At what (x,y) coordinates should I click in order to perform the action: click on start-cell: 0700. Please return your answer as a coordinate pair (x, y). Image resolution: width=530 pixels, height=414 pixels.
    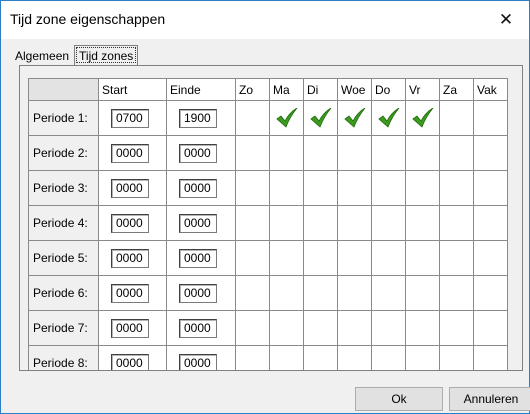
    Looking at the image, I should click on (132, 118).